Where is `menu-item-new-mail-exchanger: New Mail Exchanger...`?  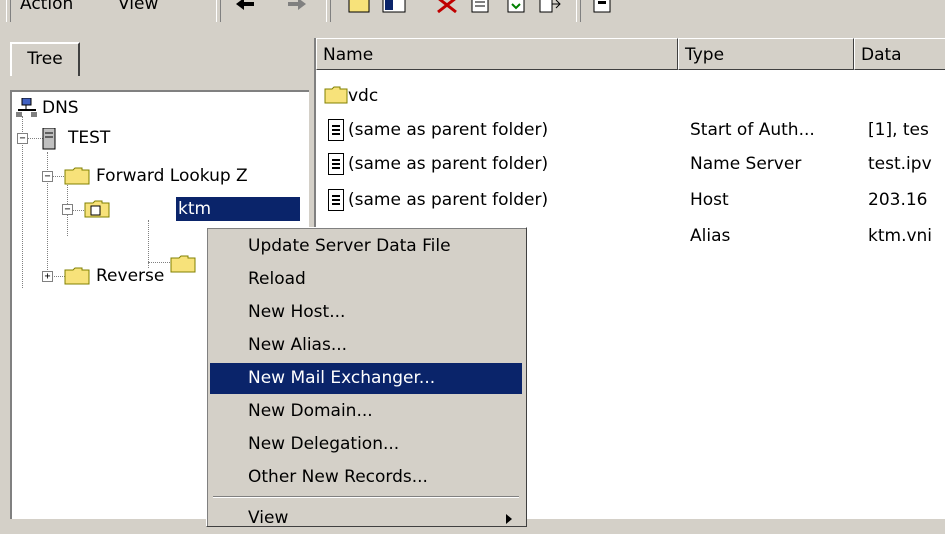 menu-item-new-mail-exchanger: New Mail Exchanger... is located at coordinates (366, 378).